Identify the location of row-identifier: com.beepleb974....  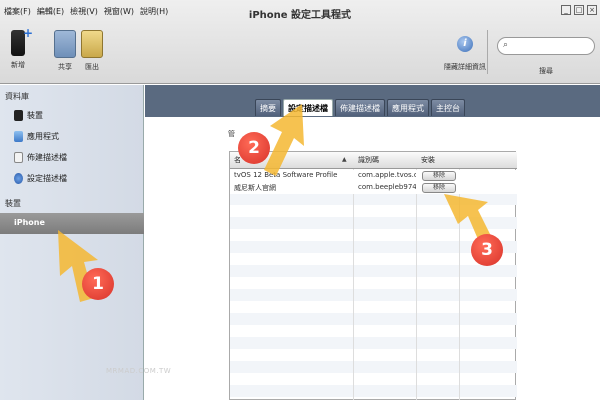
(387, 187).